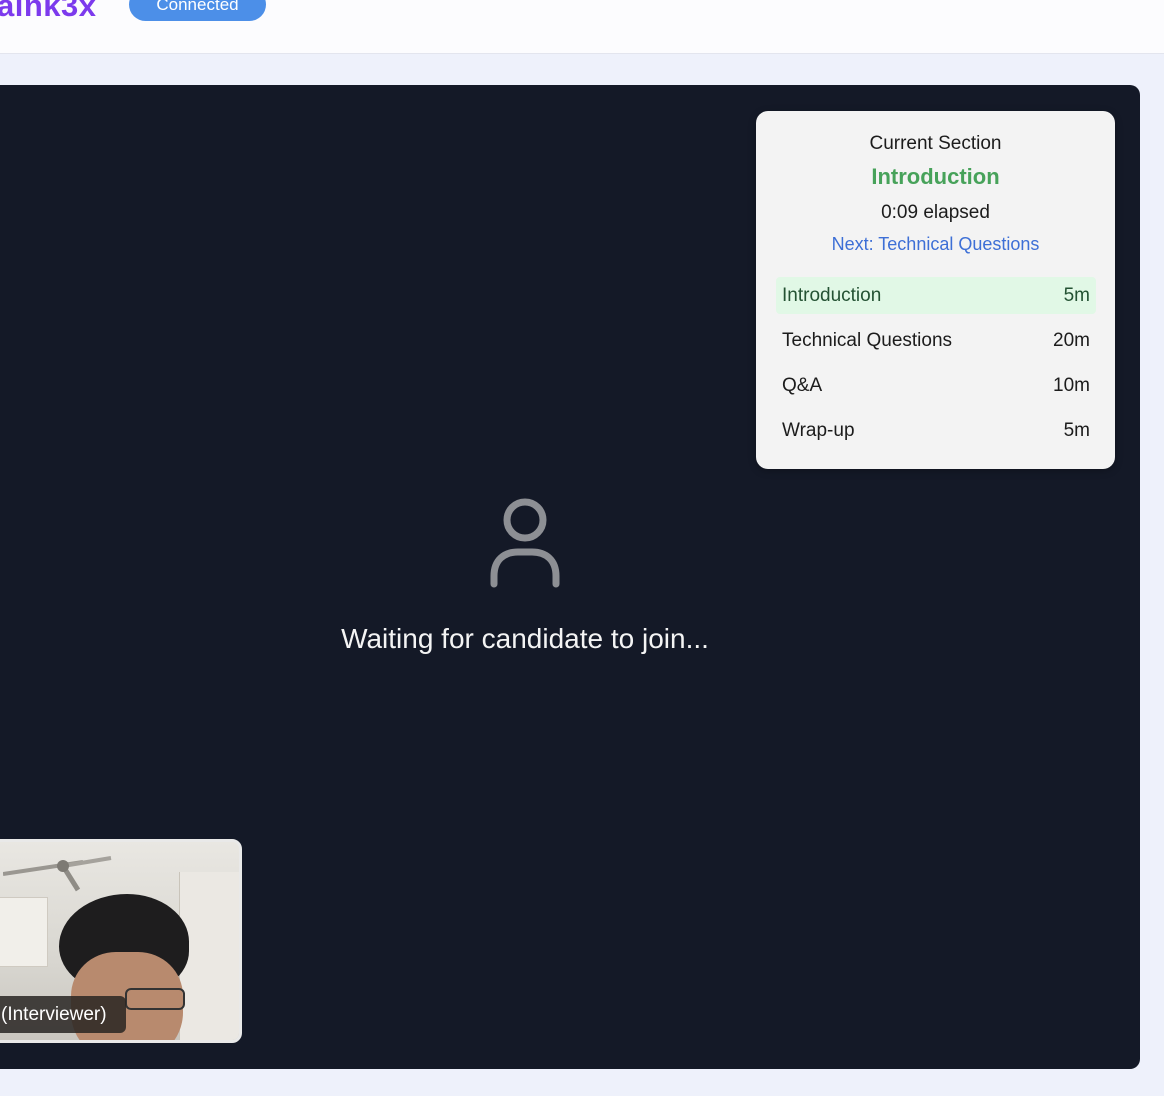  Describe the element at coordinates (867, 340) in the screenshot. I see `agenda-item-name: Technical Questions` at that location.